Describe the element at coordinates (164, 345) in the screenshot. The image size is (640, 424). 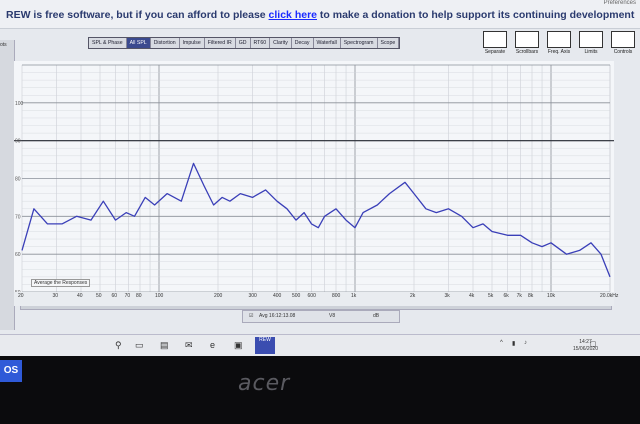
I see `file-explorer-icon: ▤` at that location.